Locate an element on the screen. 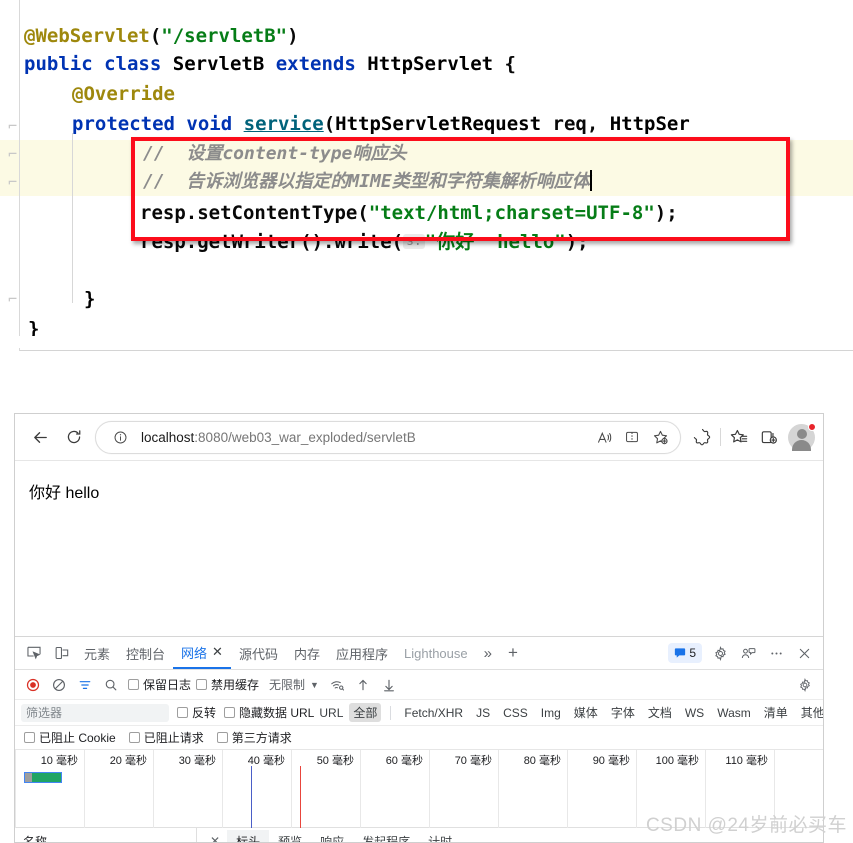 Image resolution: width=853 pixels, height=843 pixels. send-feedback-icon is located at coordinates (748, 653).